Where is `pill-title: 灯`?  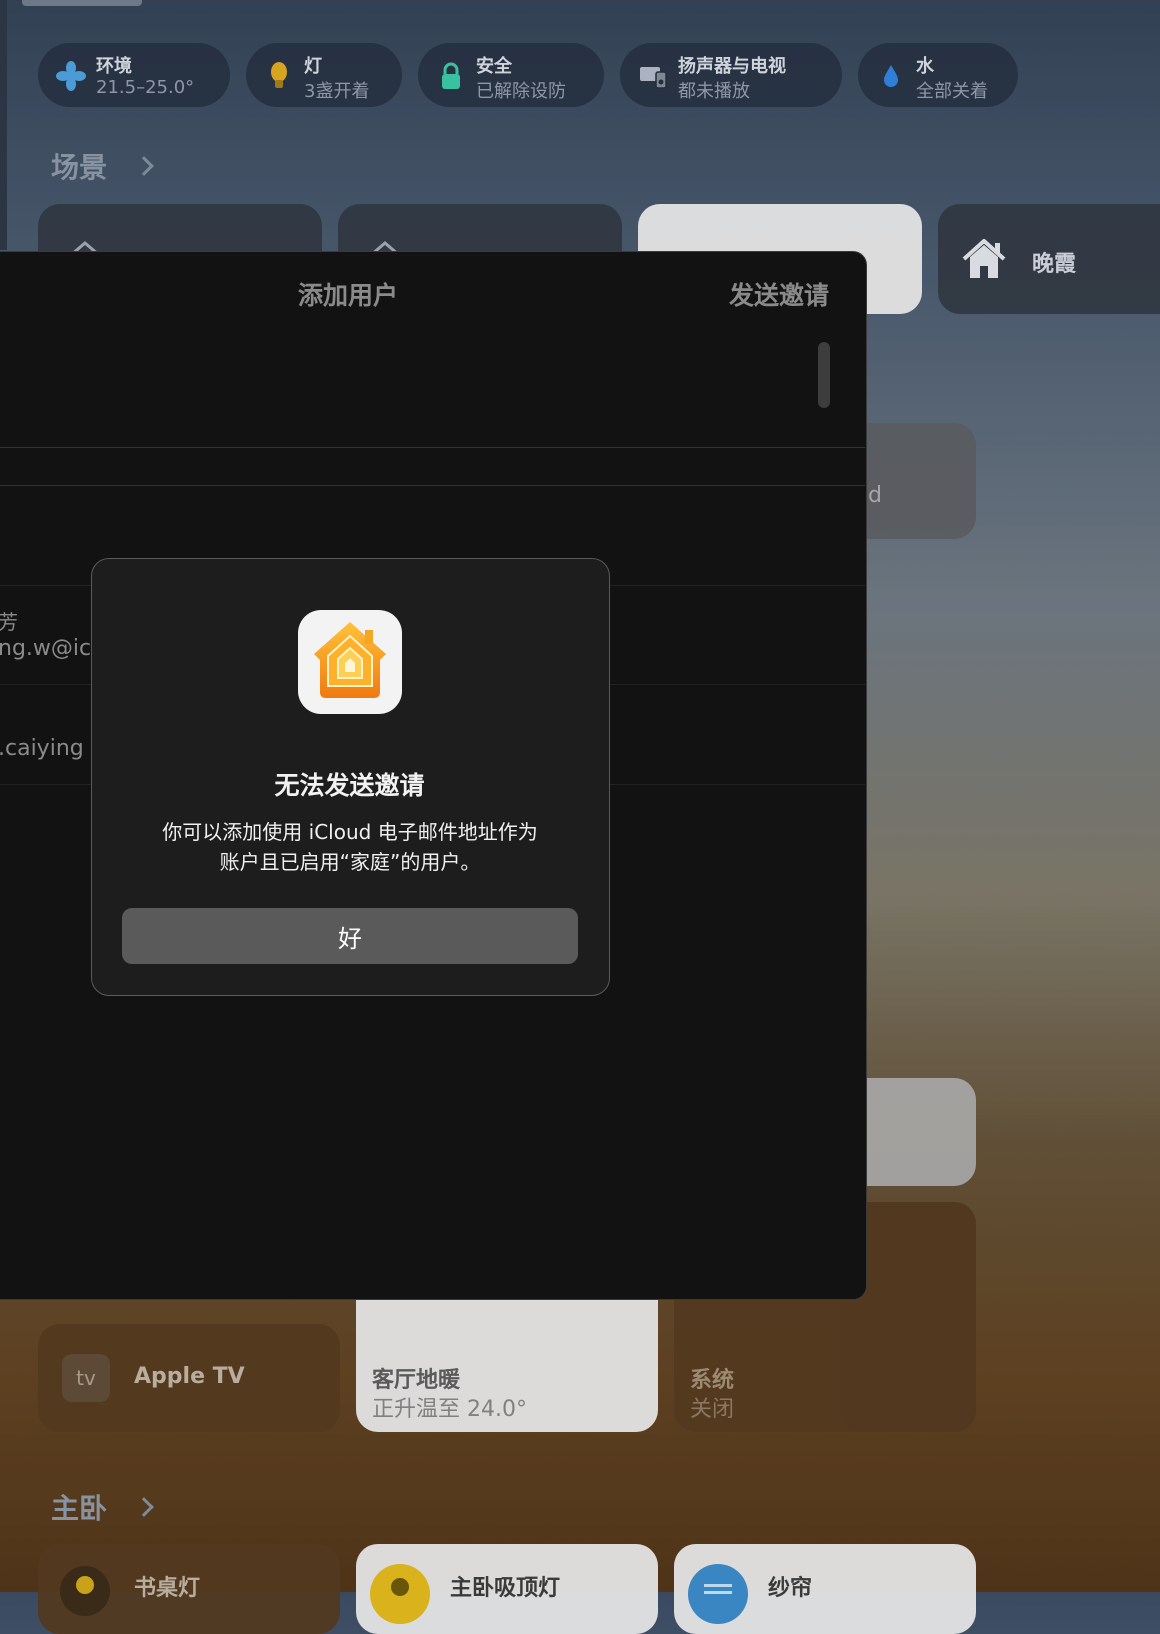
pill-title: 灯 is located at coordinates (313, 66).